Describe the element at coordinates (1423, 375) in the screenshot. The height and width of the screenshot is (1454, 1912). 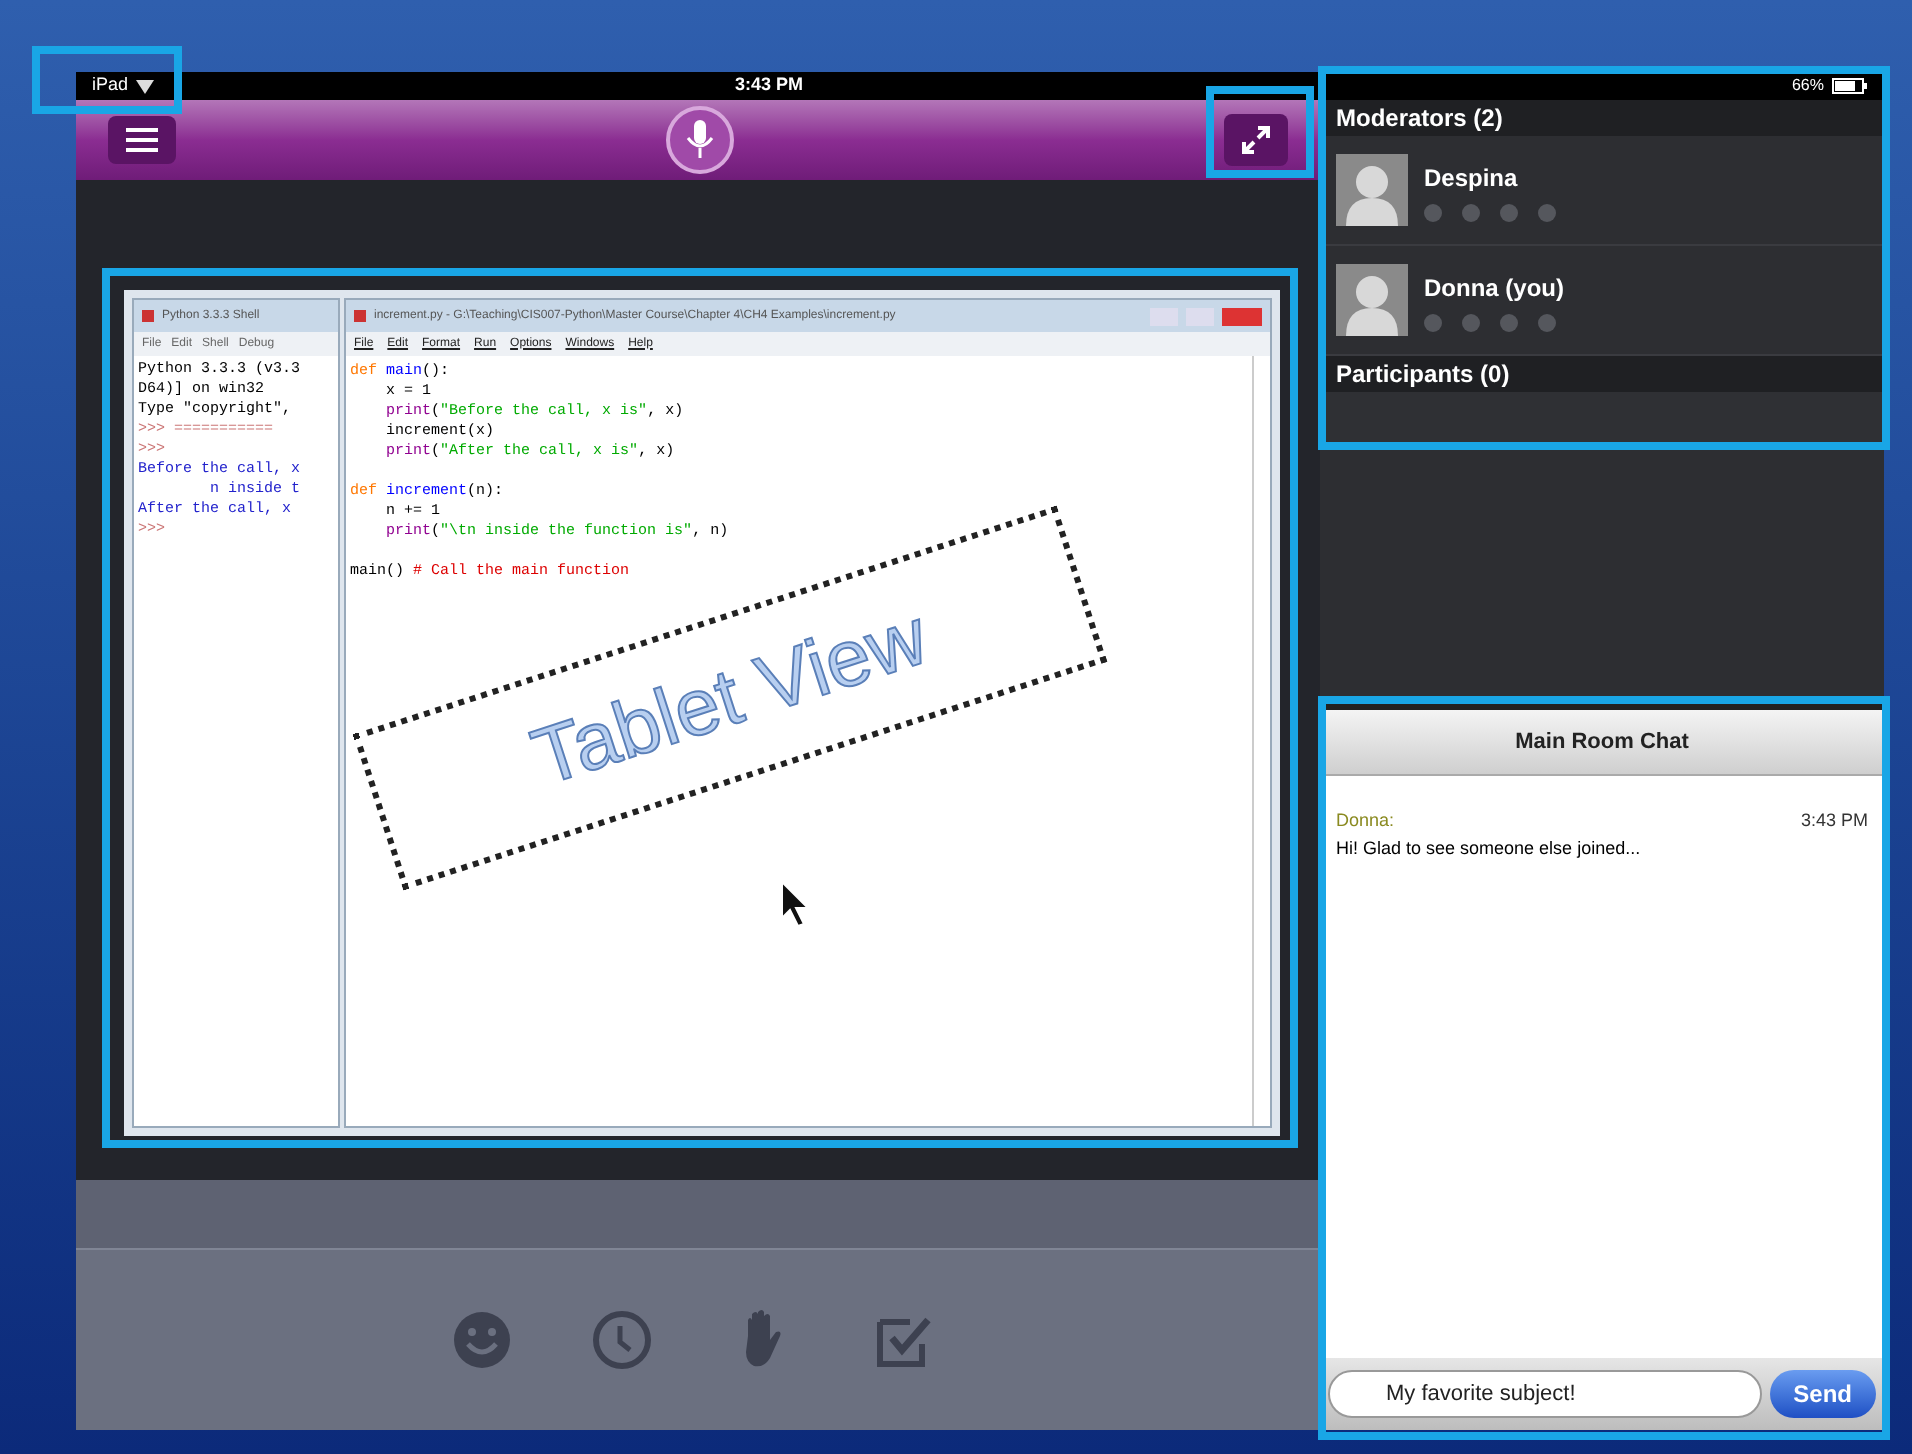
I see `section-header: Participants (0)` at that location.